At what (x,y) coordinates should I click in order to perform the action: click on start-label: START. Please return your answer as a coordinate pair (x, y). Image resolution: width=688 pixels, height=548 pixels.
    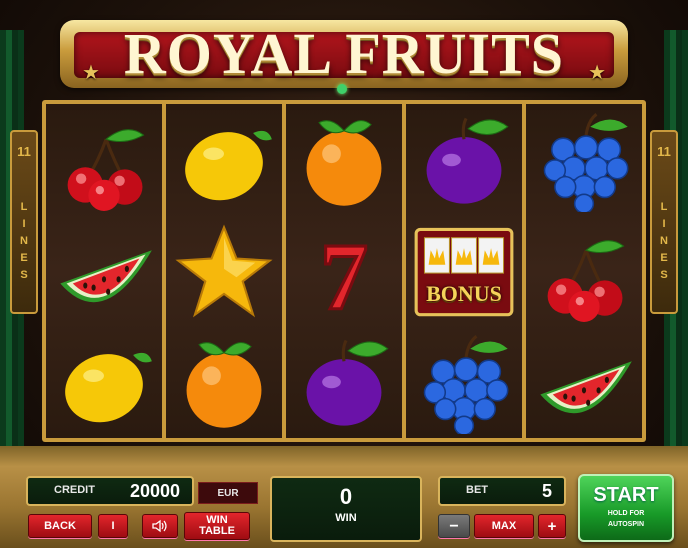
    Looking at the image, I should click on (626, 495).